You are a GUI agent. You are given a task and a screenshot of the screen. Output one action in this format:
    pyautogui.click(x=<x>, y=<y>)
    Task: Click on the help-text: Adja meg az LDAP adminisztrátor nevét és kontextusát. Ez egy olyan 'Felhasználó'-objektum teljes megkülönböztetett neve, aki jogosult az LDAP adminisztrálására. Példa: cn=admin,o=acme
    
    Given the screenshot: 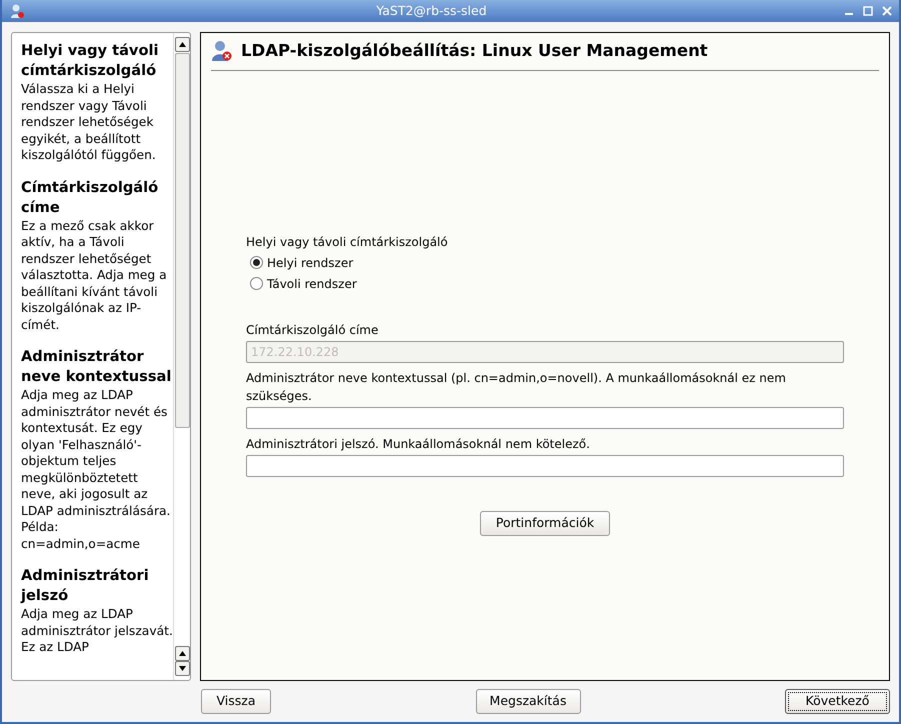 What is the action you would take?
    pyautogui.click(x=96, y=469)
    